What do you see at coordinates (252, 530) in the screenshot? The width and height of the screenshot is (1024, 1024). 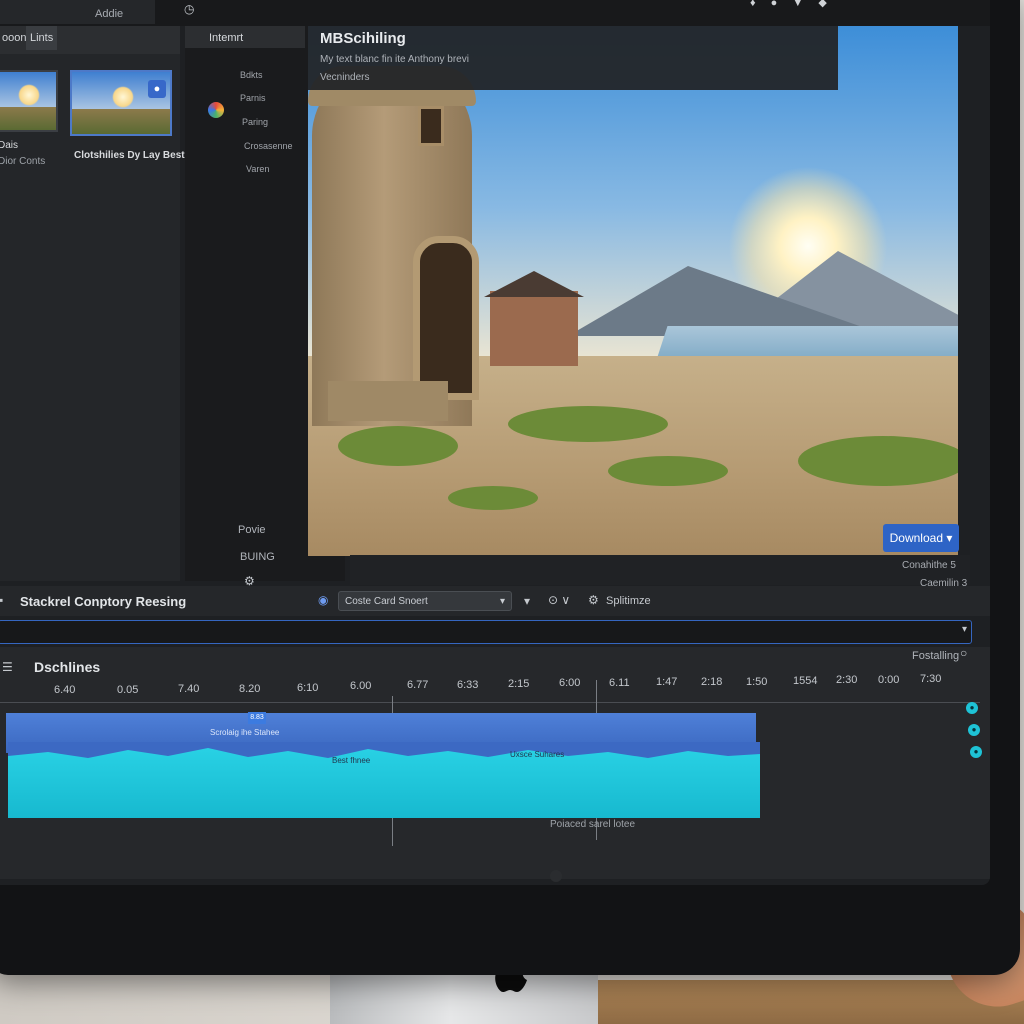 I see `side-label-povie: Povie` at bounding box center [252, 530].